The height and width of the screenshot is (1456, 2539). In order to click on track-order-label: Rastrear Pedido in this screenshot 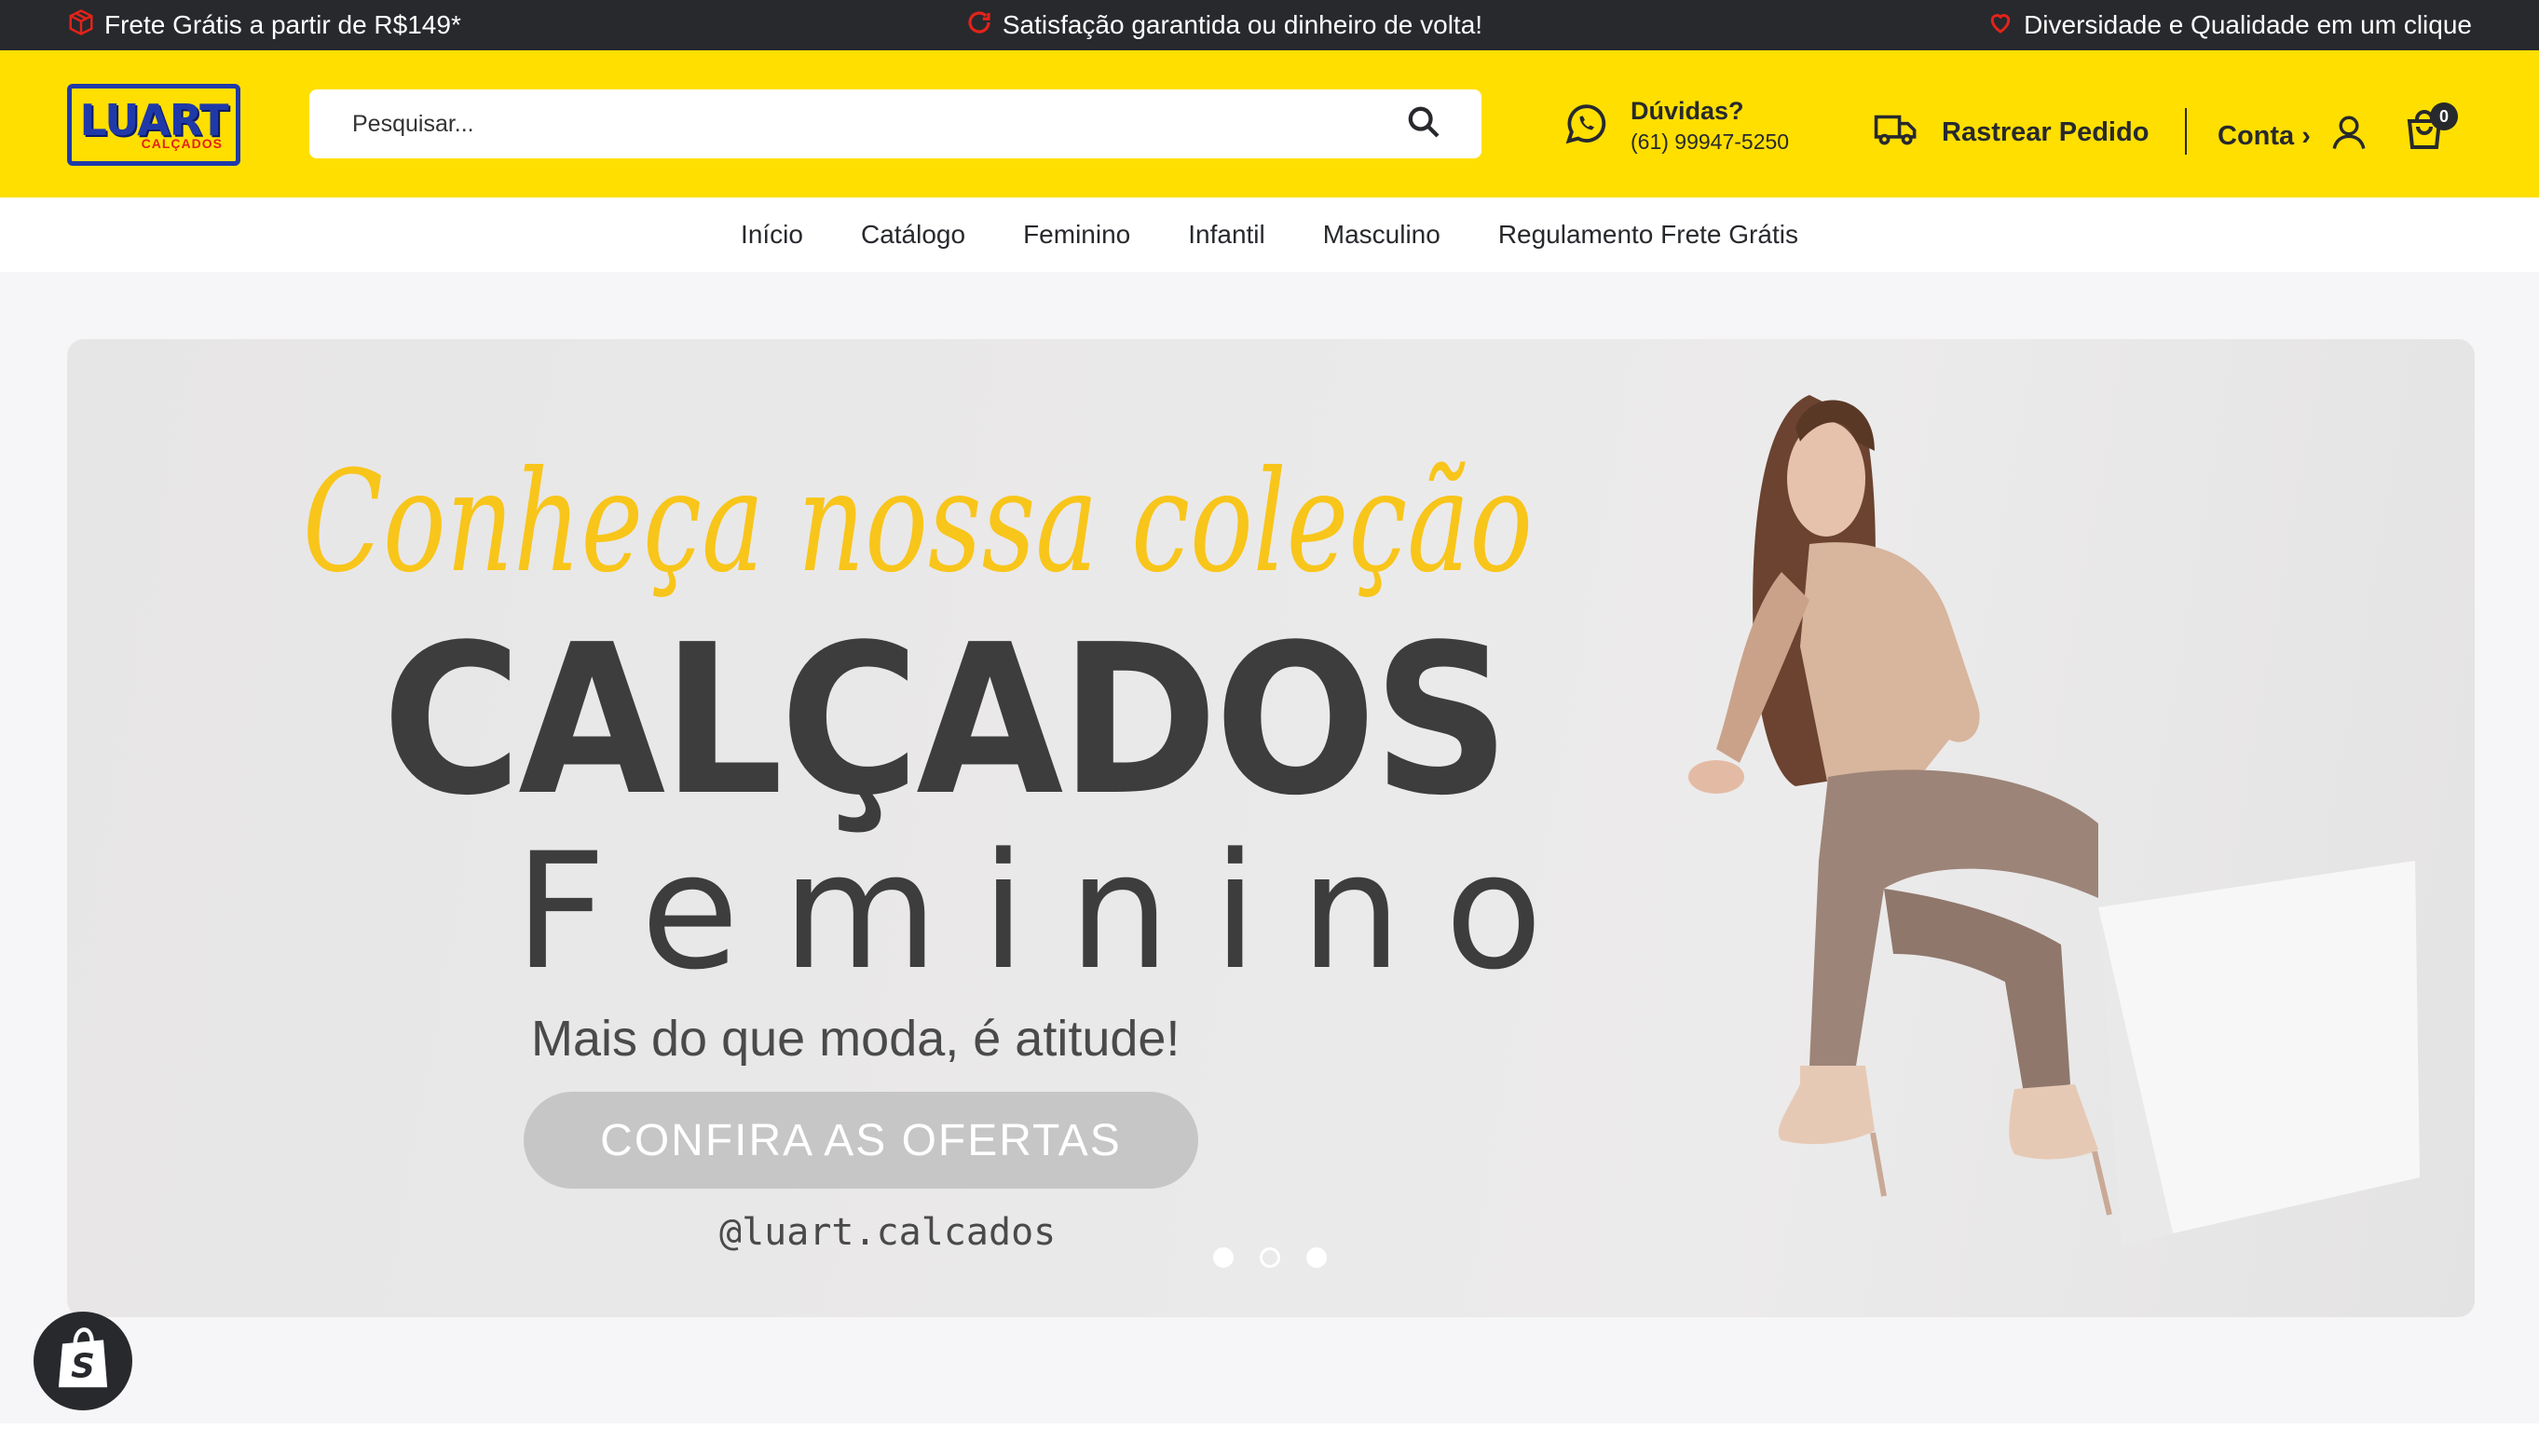, I will do `click(2046, 131)`.